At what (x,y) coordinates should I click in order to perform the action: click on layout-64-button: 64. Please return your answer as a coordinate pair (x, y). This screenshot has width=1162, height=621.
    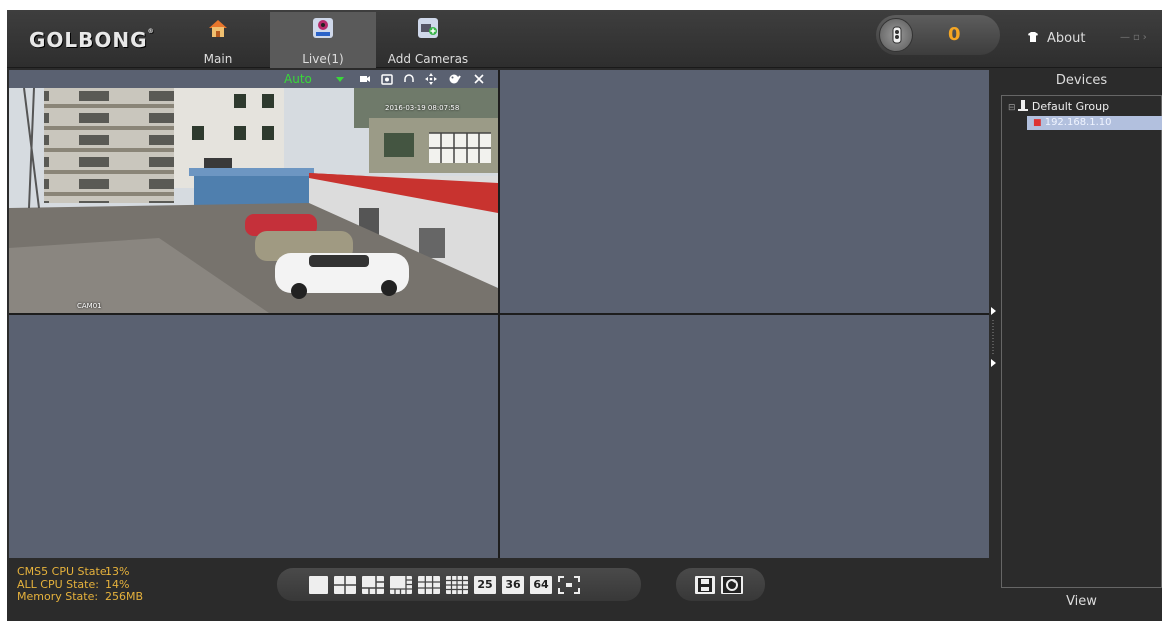
    Looking at the image, I should click on (541, 585).